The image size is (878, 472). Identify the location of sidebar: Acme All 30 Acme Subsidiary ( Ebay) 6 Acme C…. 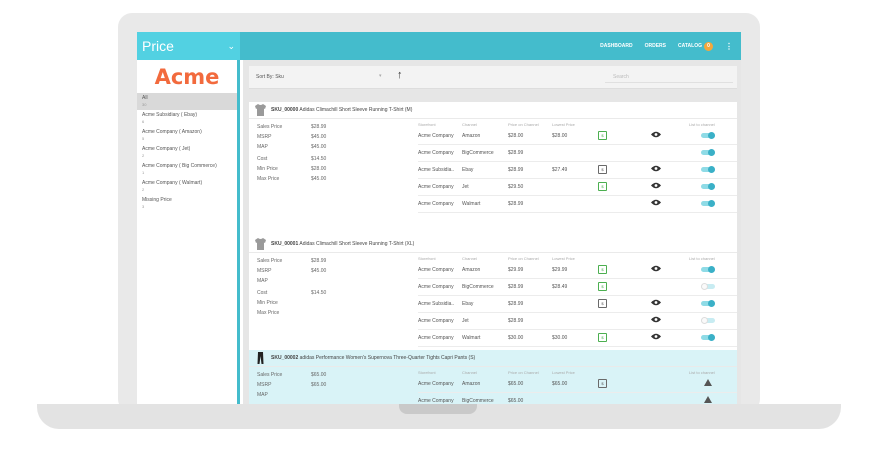
(188, 232).